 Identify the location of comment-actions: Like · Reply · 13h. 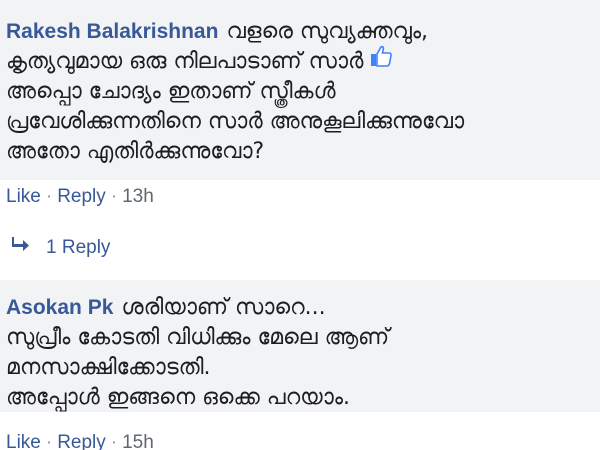
(80, 197).